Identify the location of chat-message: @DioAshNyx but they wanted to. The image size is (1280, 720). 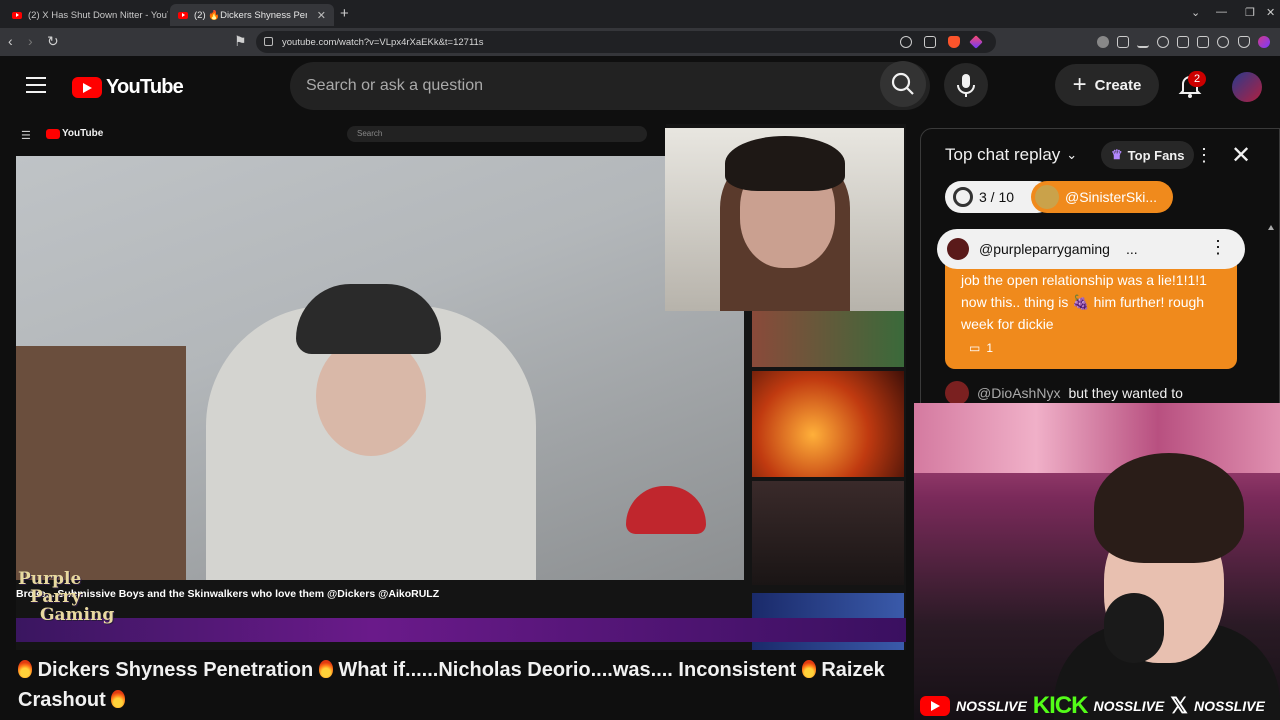
(1064, 393).